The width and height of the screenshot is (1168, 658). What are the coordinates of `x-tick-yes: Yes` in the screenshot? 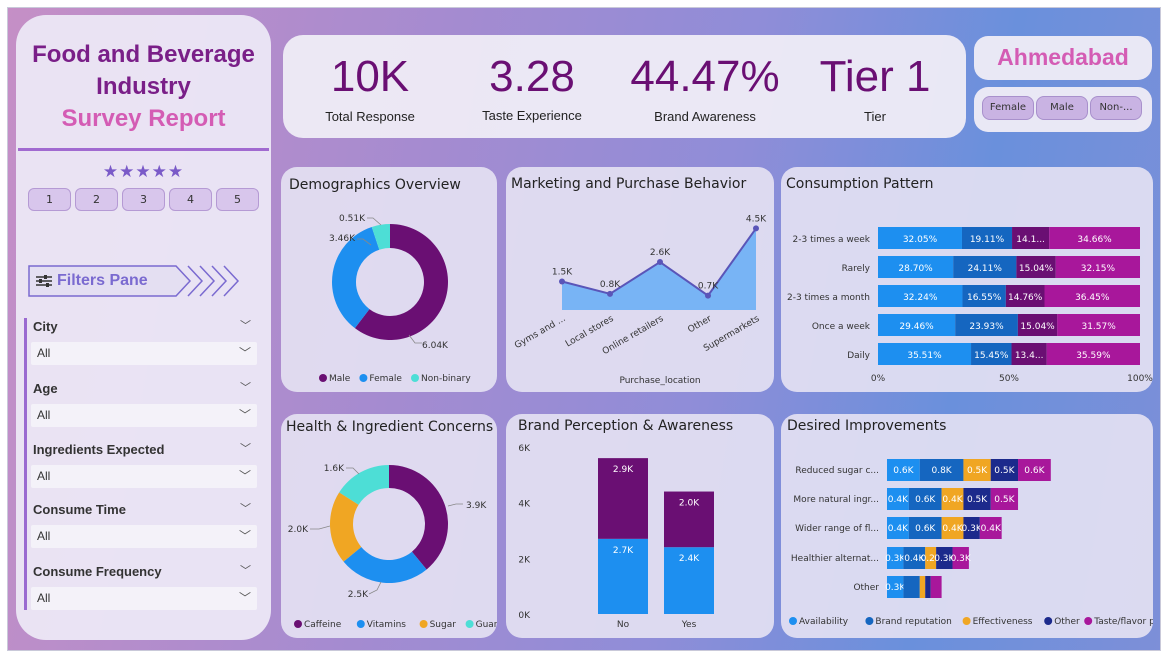 It's located at (689, 625).